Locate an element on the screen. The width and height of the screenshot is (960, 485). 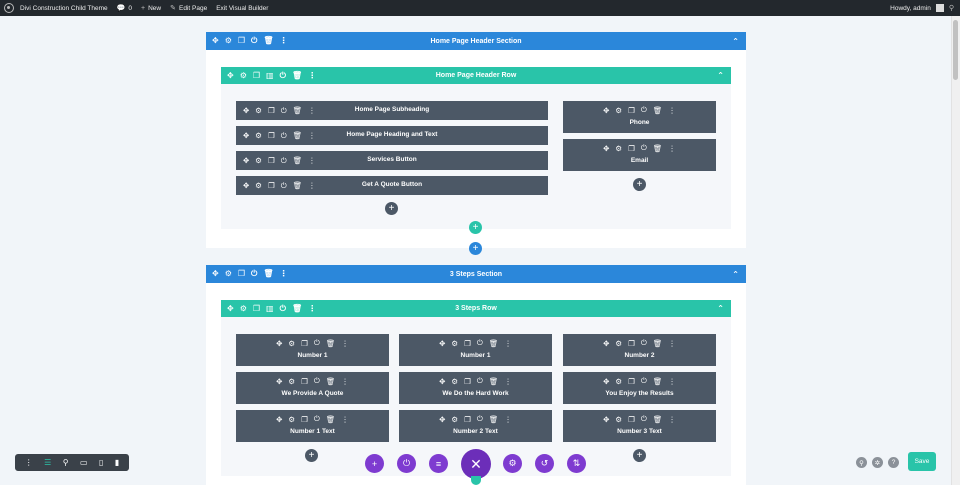
section-header-bar: ✥ ⚙ ❐ ⏻ 🗑 ⋮ Home Page Header Section ⌃ is located at coordinates (476, 41).